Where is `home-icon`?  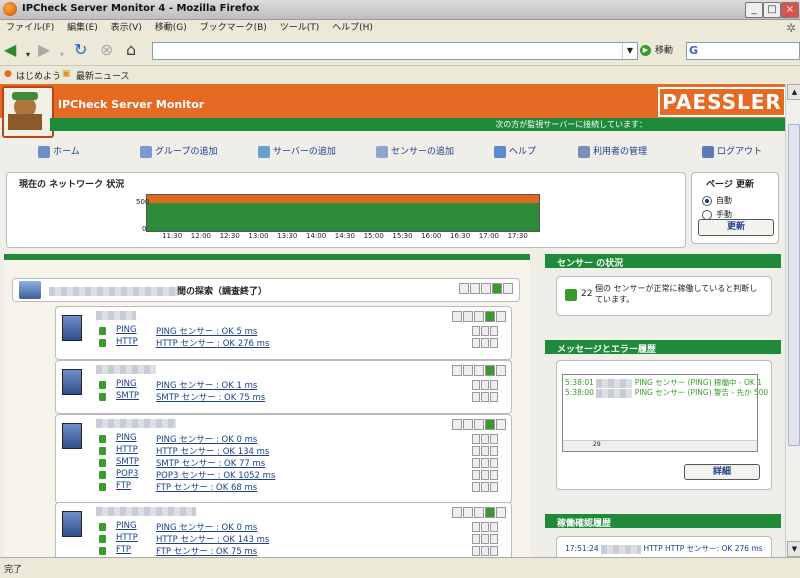
home-icon is located at coordinates (44, 151).